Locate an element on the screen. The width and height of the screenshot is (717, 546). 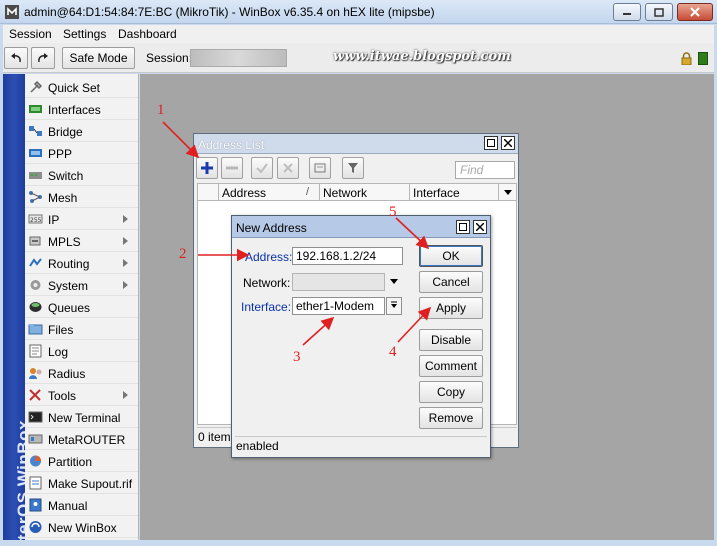
system-icon is located at coordinates (35, 285).